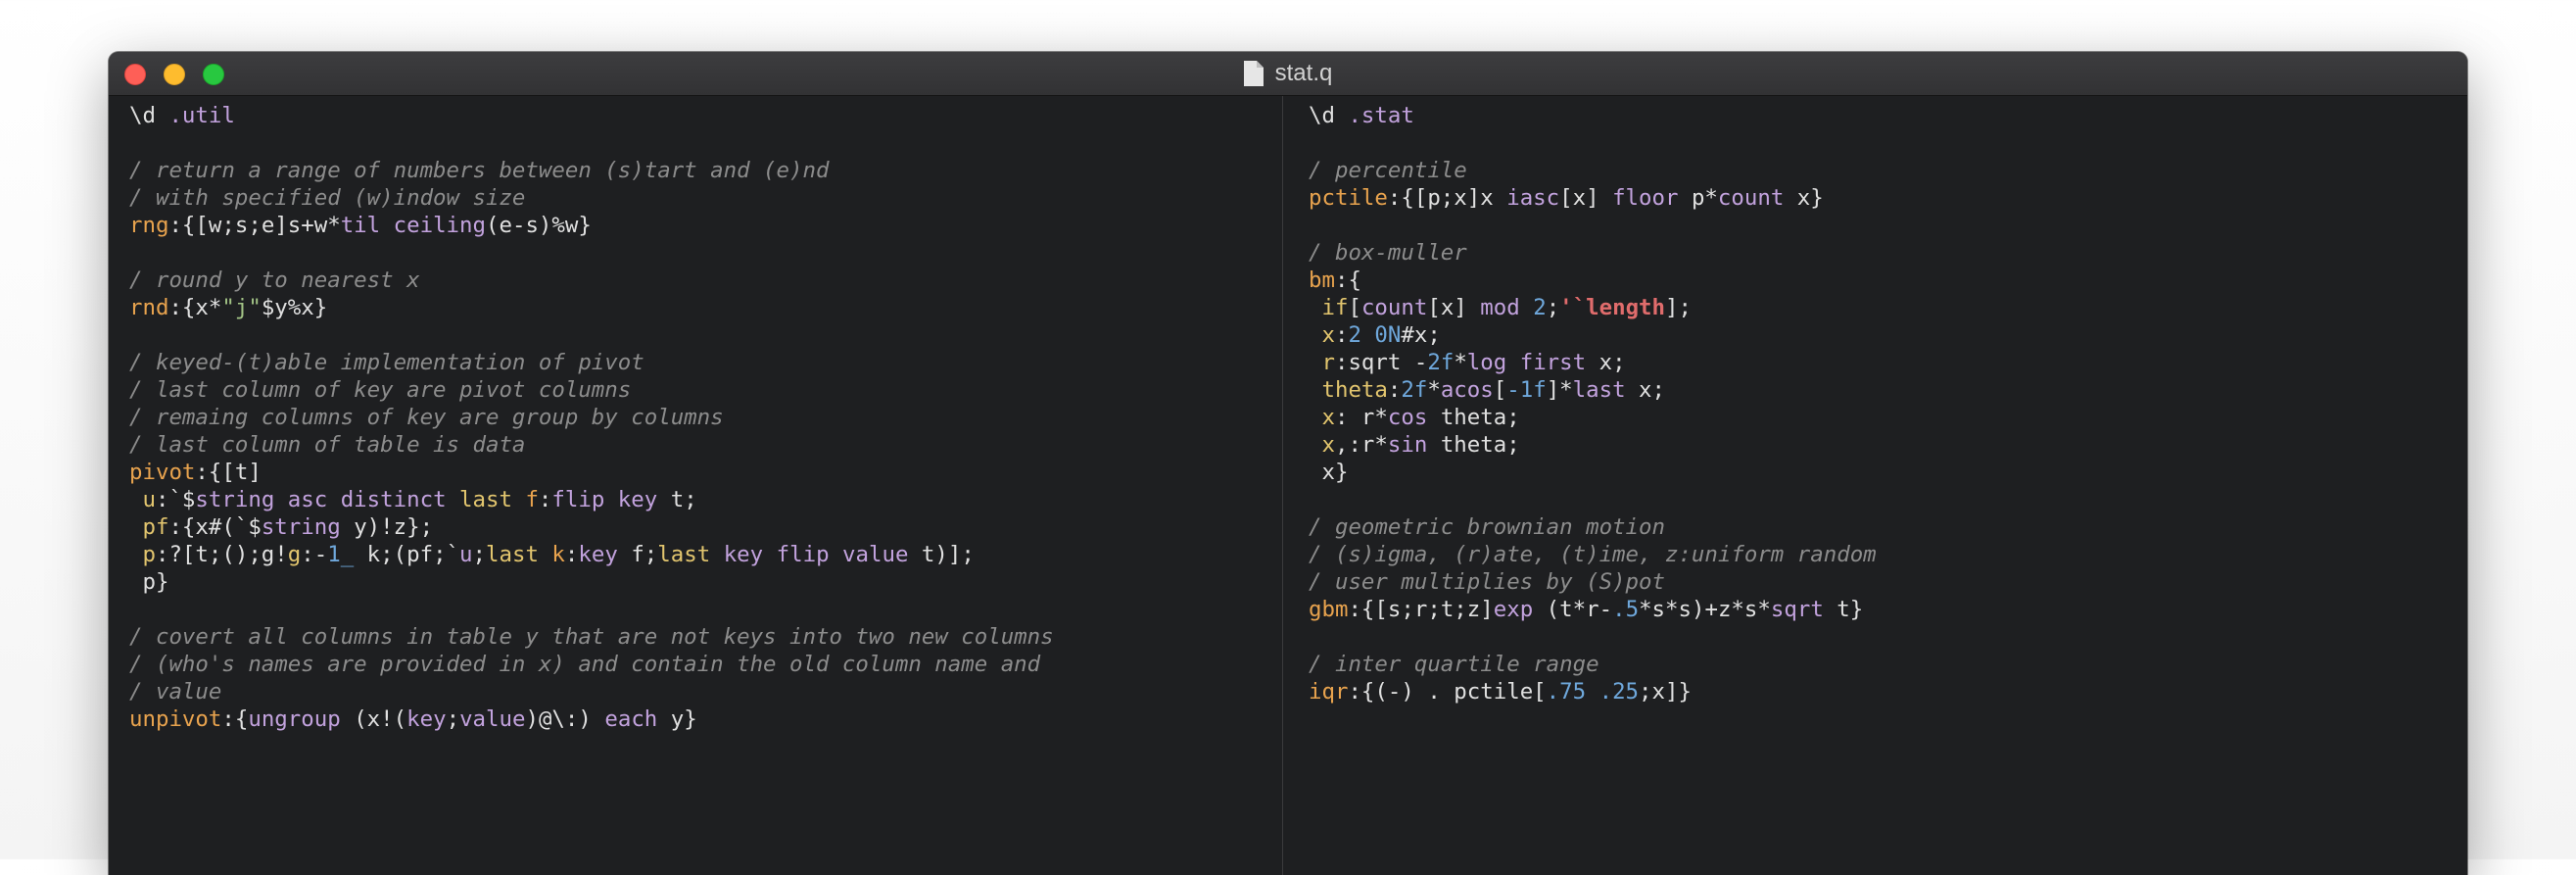 Image resolution: width=2576 pixels, height=875 pixels. Describe the element at coordinates (1888, 691) in the screenshot. I see `code-line: iqr:{(-) . pctile[.75 .25;x]}` at that location.